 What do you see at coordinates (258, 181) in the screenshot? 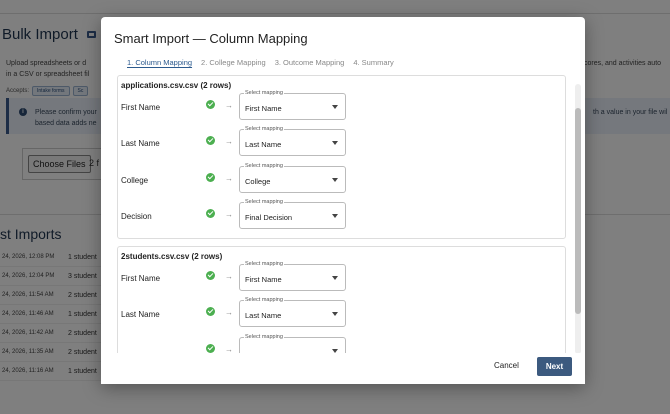
I see `select-value: College` at bounding box center [258, 181].